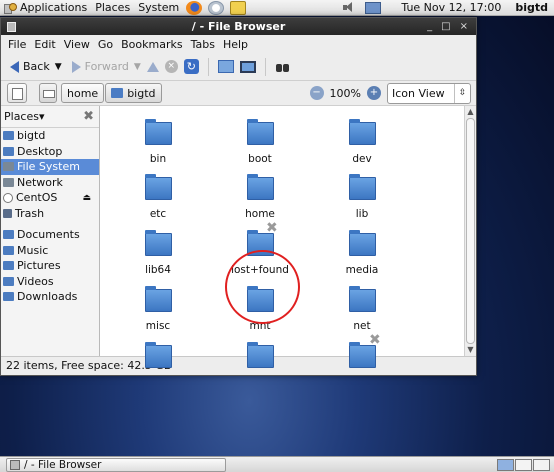 Image resolution: width=554 pixels, height=472 pixels. Describe the element at coordinates (373, 7) in the screenshot. I see `network-icon` at that location.